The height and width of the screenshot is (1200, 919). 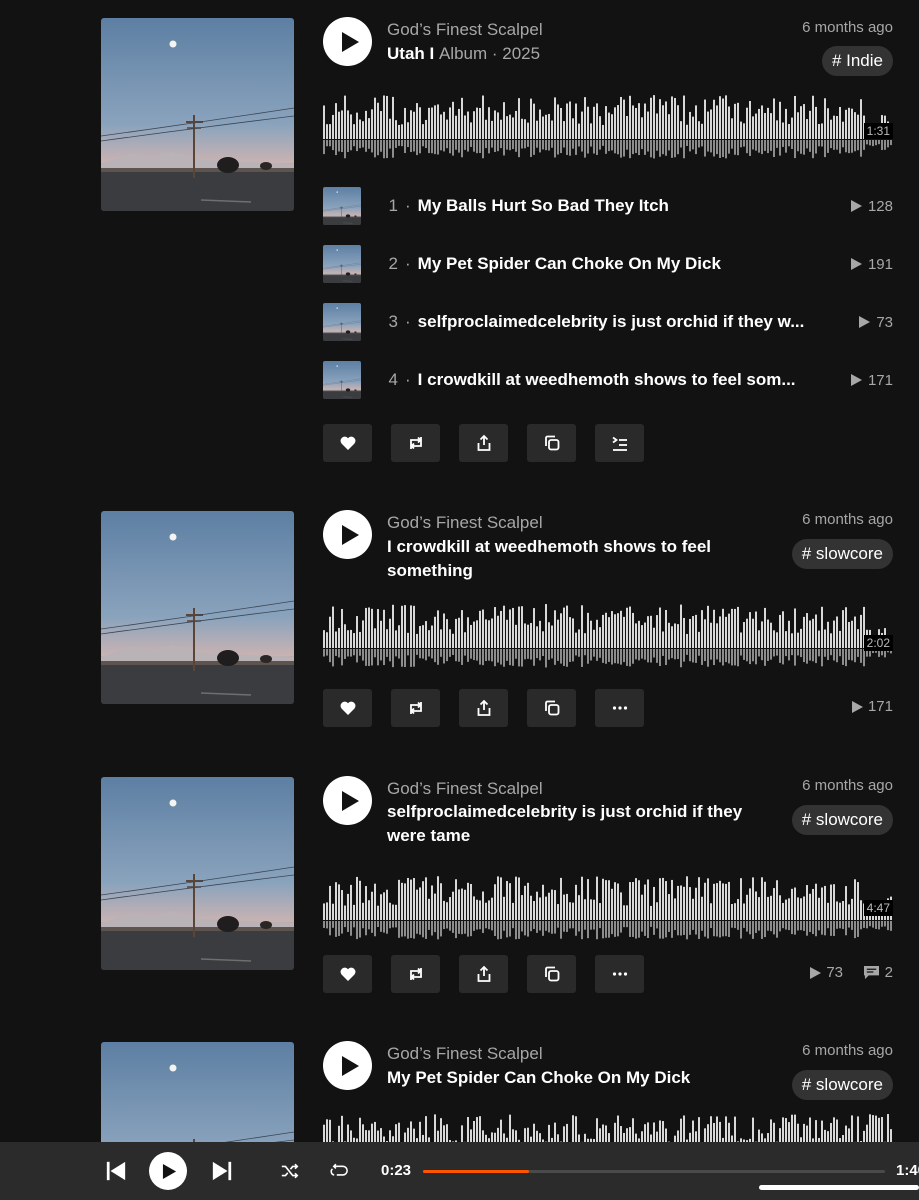 I want to click on track-plays-value: 73, so click(x=884, y=322).